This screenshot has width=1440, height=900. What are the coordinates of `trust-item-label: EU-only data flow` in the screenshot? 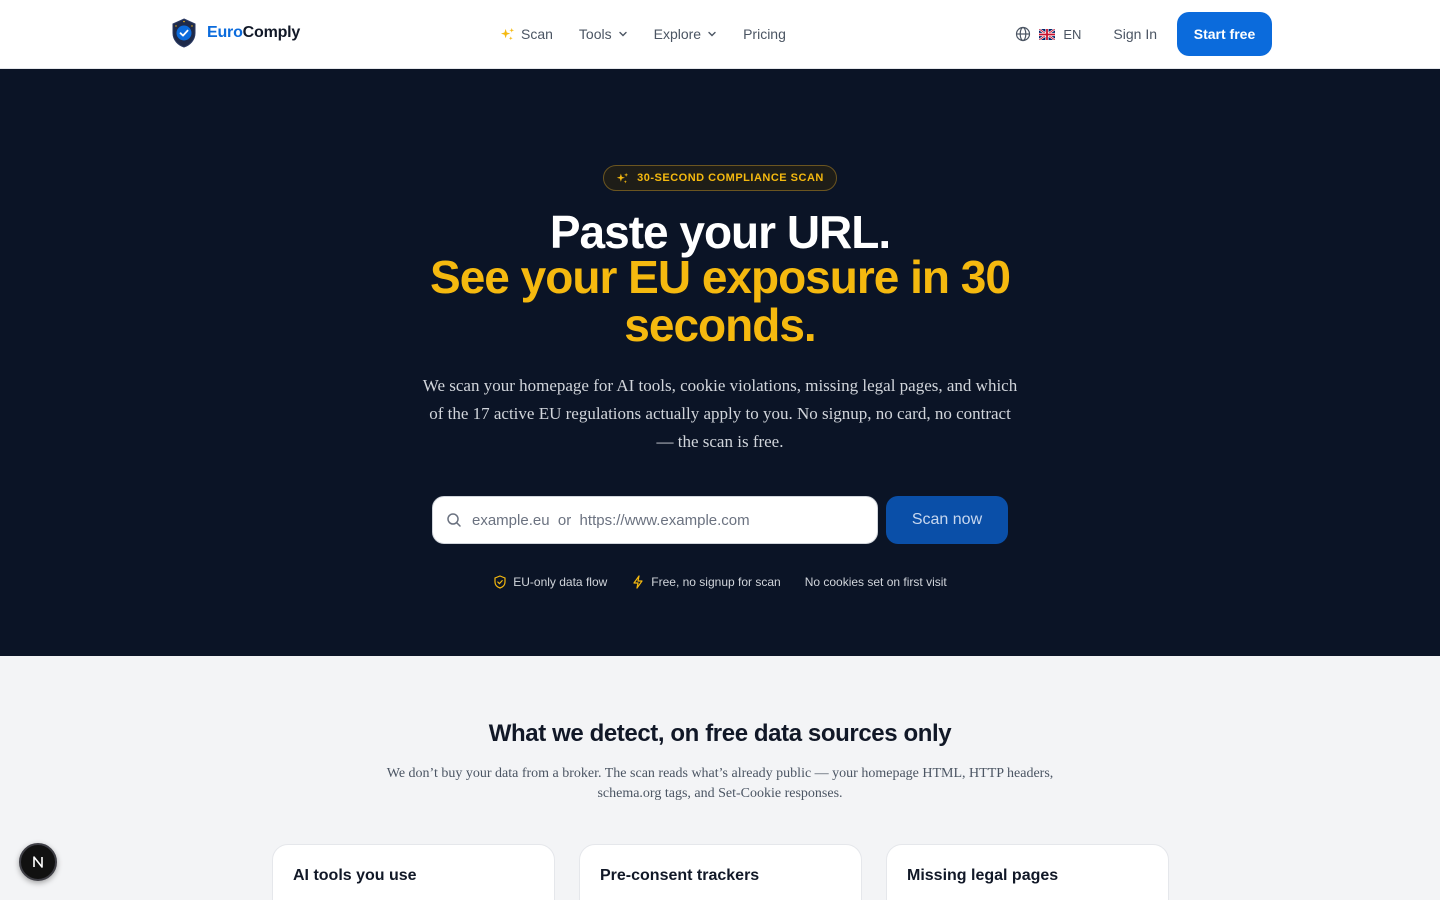 It's located at (560, 582).